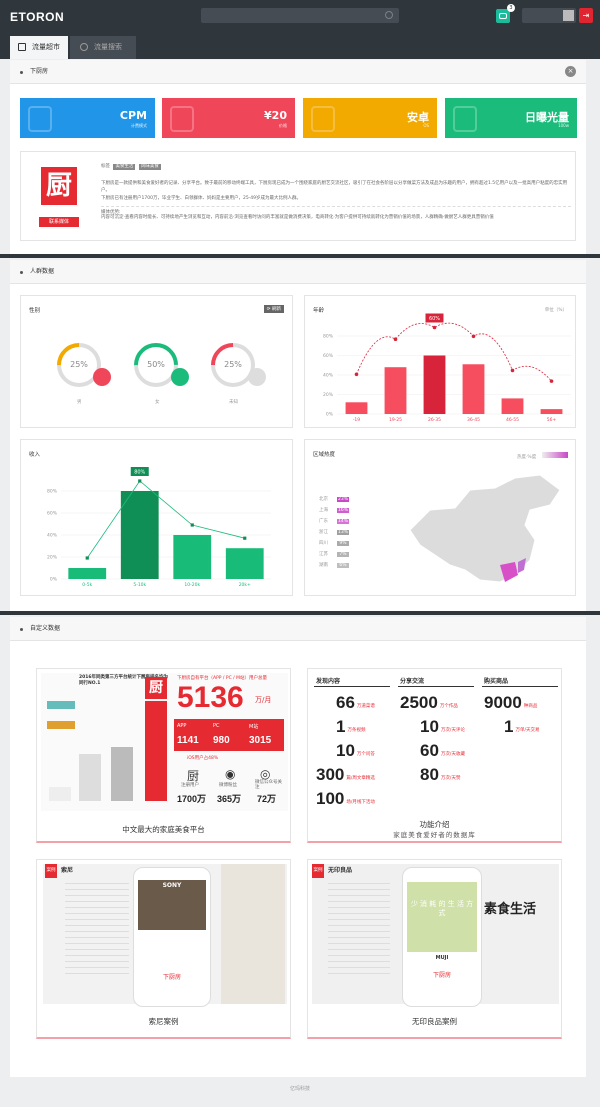 The height and width of the screenshot is (1107, 600). Describe the element at coordinates (318, 871) in the screenshot. I see `case-tag: 案例` at that location.